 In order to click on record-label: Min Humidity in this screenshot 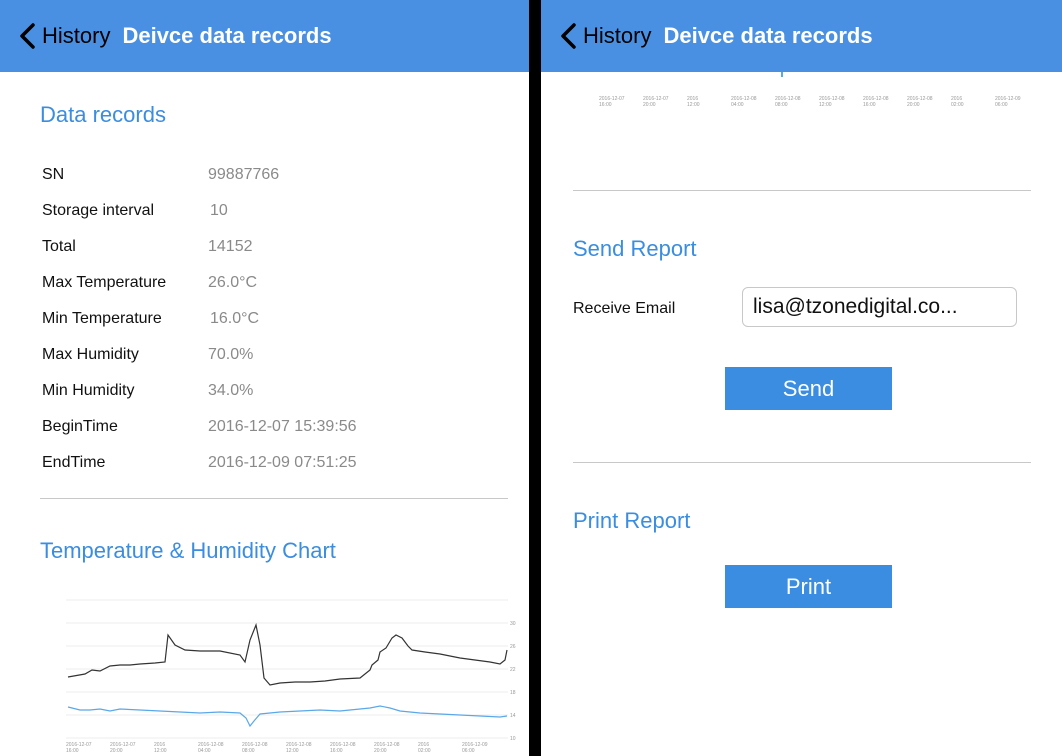, I will do `click(88, 390)`.